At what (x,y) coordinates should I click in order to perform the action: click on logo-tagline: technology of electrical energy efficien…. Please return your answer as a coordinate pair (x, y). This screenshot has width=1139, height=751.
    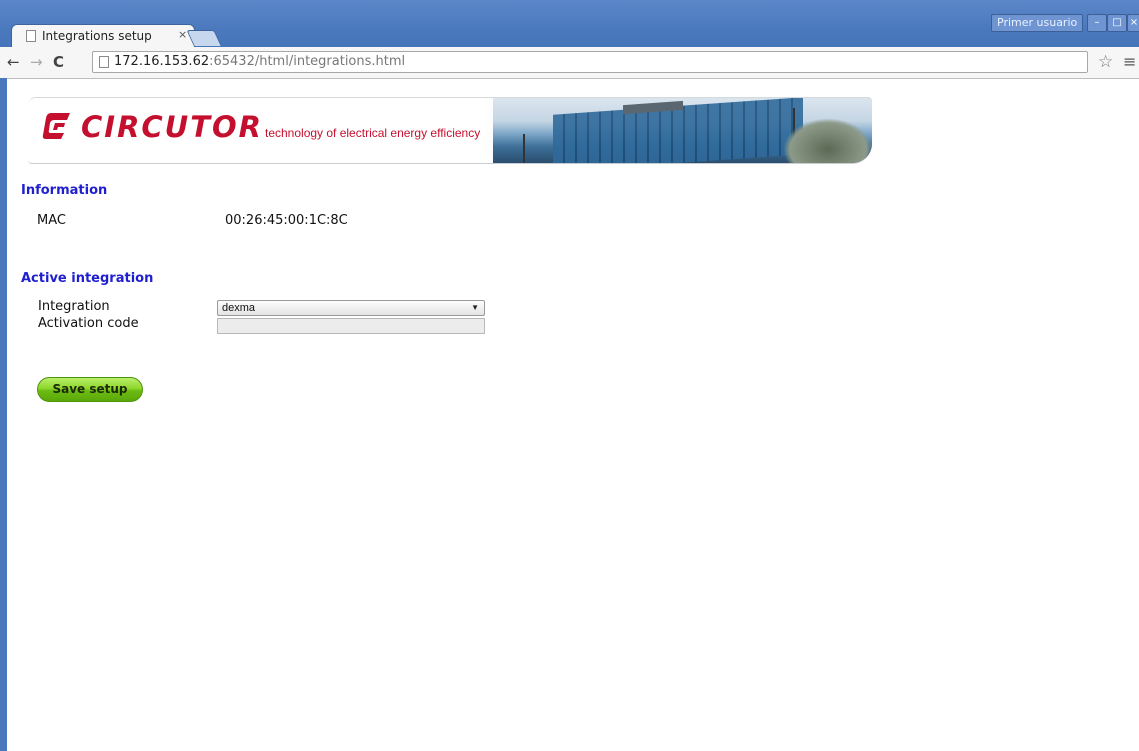
    Looking at the image, I should click on (373, 133).